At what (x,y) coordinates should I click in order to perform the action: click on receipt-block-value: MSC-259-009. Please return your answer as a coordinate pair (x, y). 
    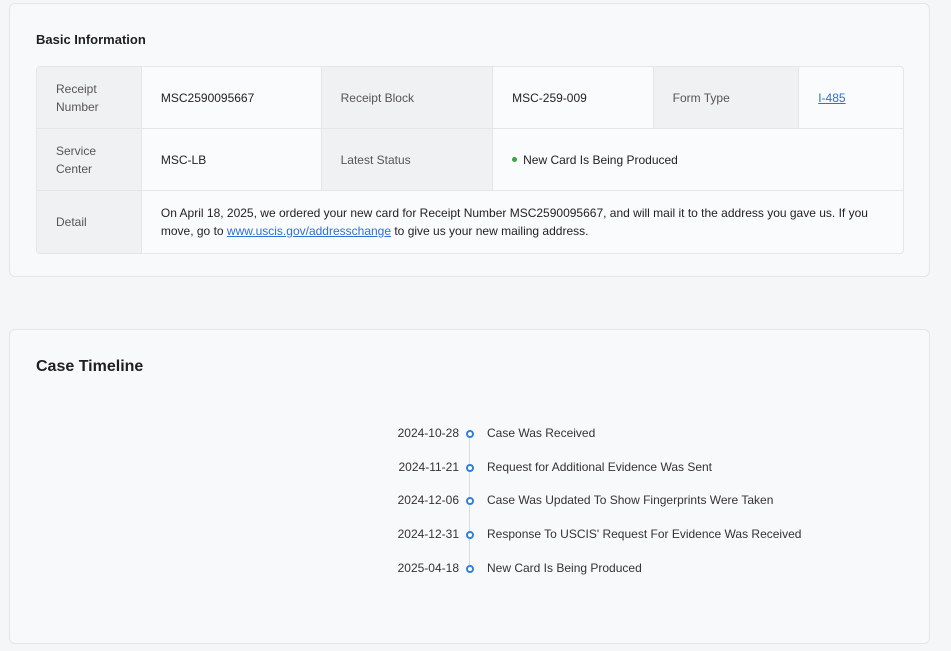
    Looking at the image, I should click on (573, 98).